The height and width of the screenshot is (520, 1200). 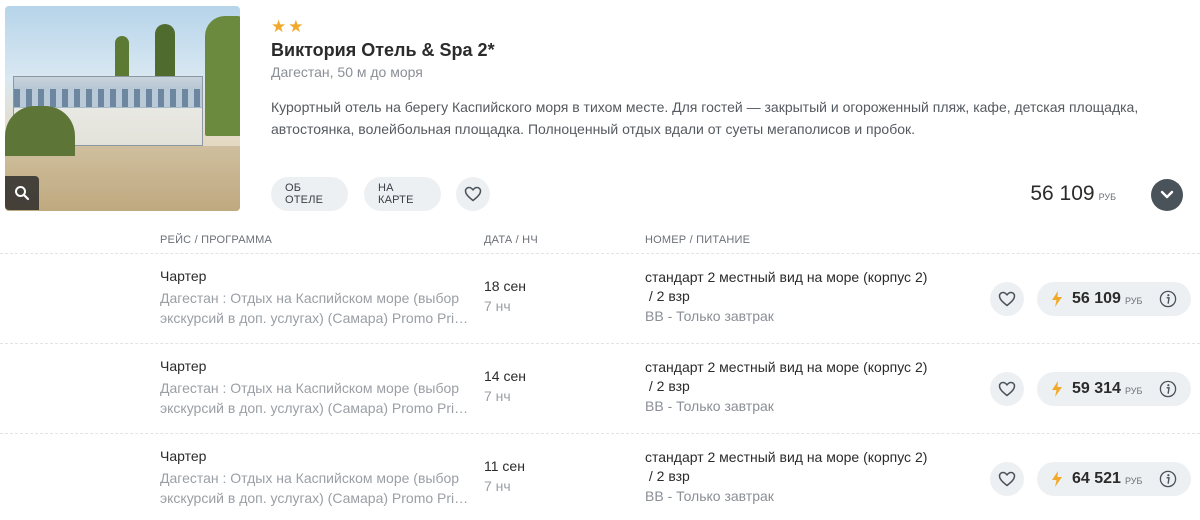 I want to click on offer-price: 56 109, so click(x=1096, y=298).